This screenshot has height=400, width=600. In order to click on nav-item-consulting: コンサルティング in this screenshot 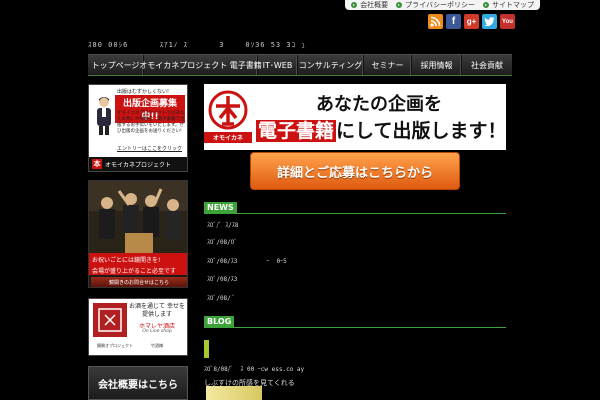, I will do `click(331, 65)`.